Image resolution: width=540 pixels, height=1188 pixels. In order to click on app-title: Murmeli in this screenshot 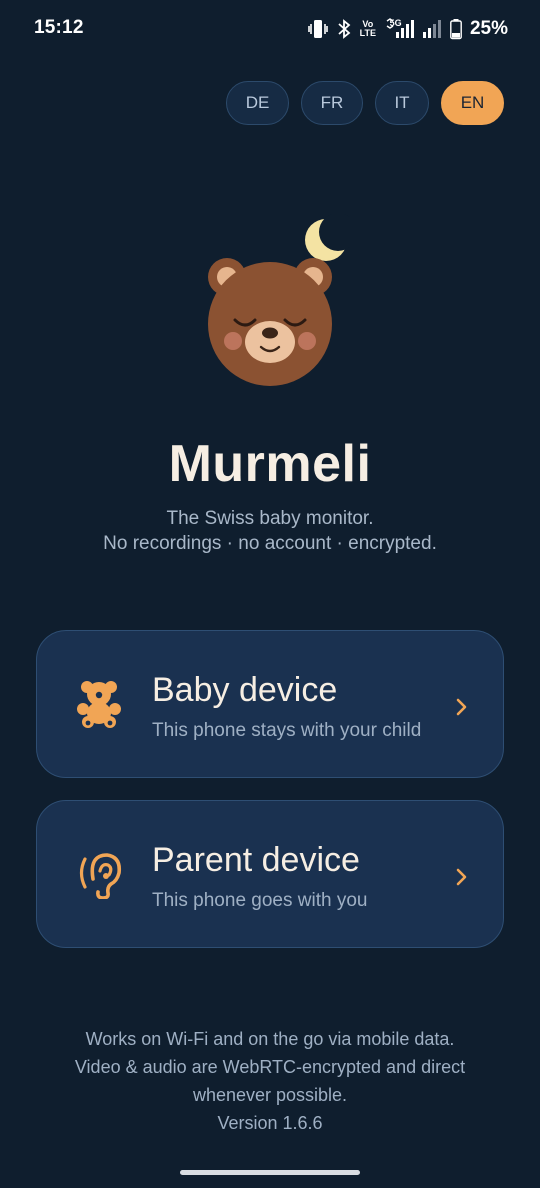, I will do `click(270, 464)`.